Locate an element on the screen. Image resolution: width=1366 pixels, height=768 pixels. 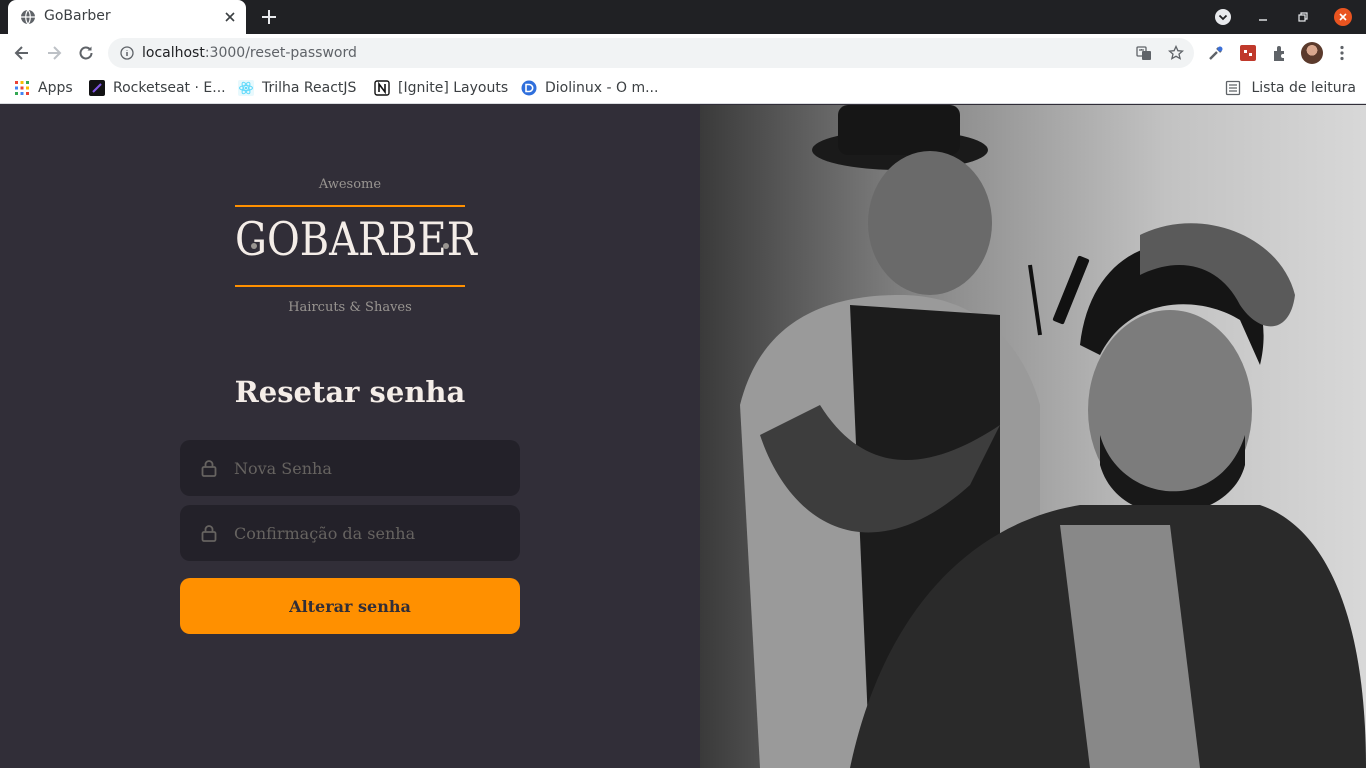
change-password-button: Alterar senha is located at coordinates (350, 606).